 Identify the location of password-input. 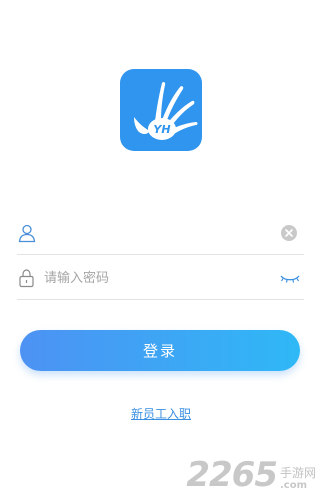
(159, 278).